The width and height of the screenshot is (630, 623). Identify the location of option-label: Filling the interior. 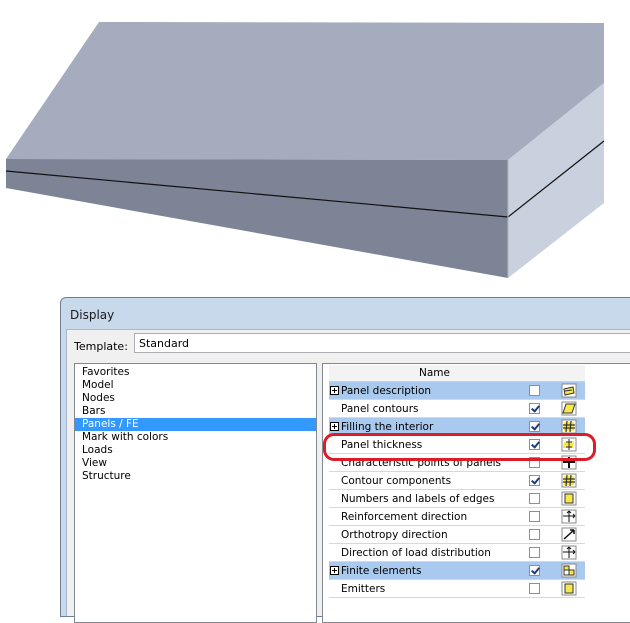
(387, 427).